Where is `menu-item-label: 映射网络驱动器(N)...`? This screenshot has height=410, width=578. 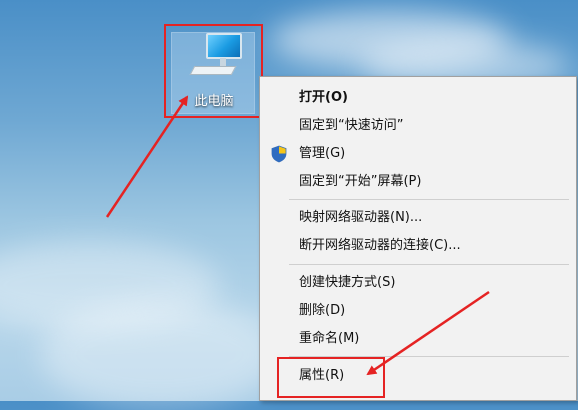 menu-item-label: 映射网络驱动器(N)... is located at coordinates (361, 217).